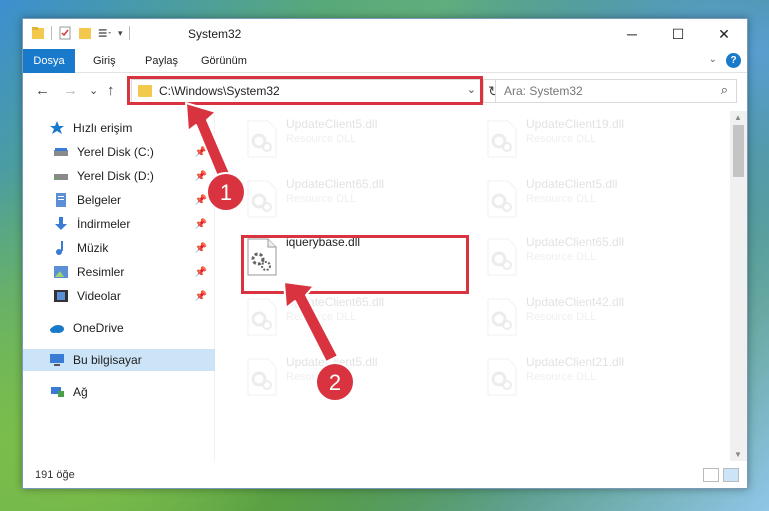 The height and width of the screenshot is (511, 769). Describe the element at coordinates (738, 286) in the screenshot. I see `vertical-scrollbar: ▲ ▼` at that location.